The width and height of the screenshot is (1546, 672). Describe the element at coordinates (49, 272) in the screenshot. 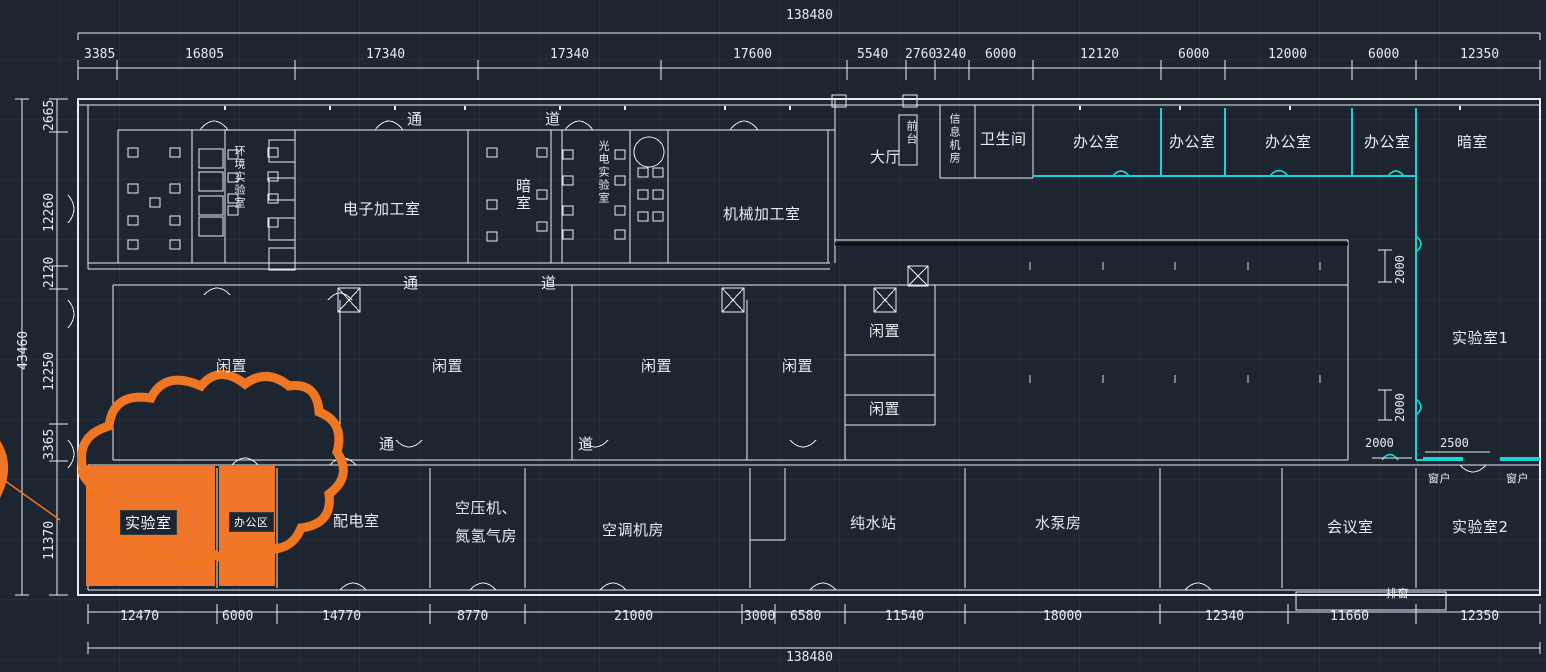

I see `dim-left-2: 2120` at that location.